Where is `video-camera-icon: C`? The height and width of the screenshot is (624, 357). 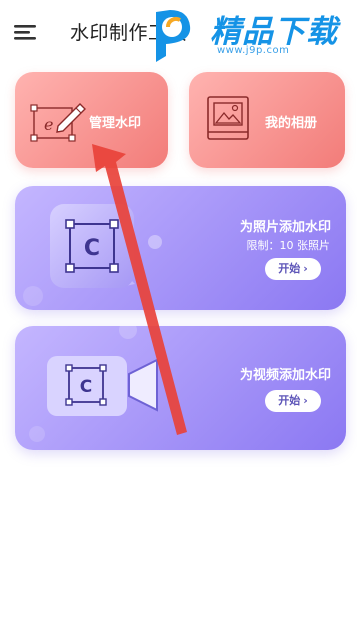 video-camera-icon: C is located at coordinates (102, 386).